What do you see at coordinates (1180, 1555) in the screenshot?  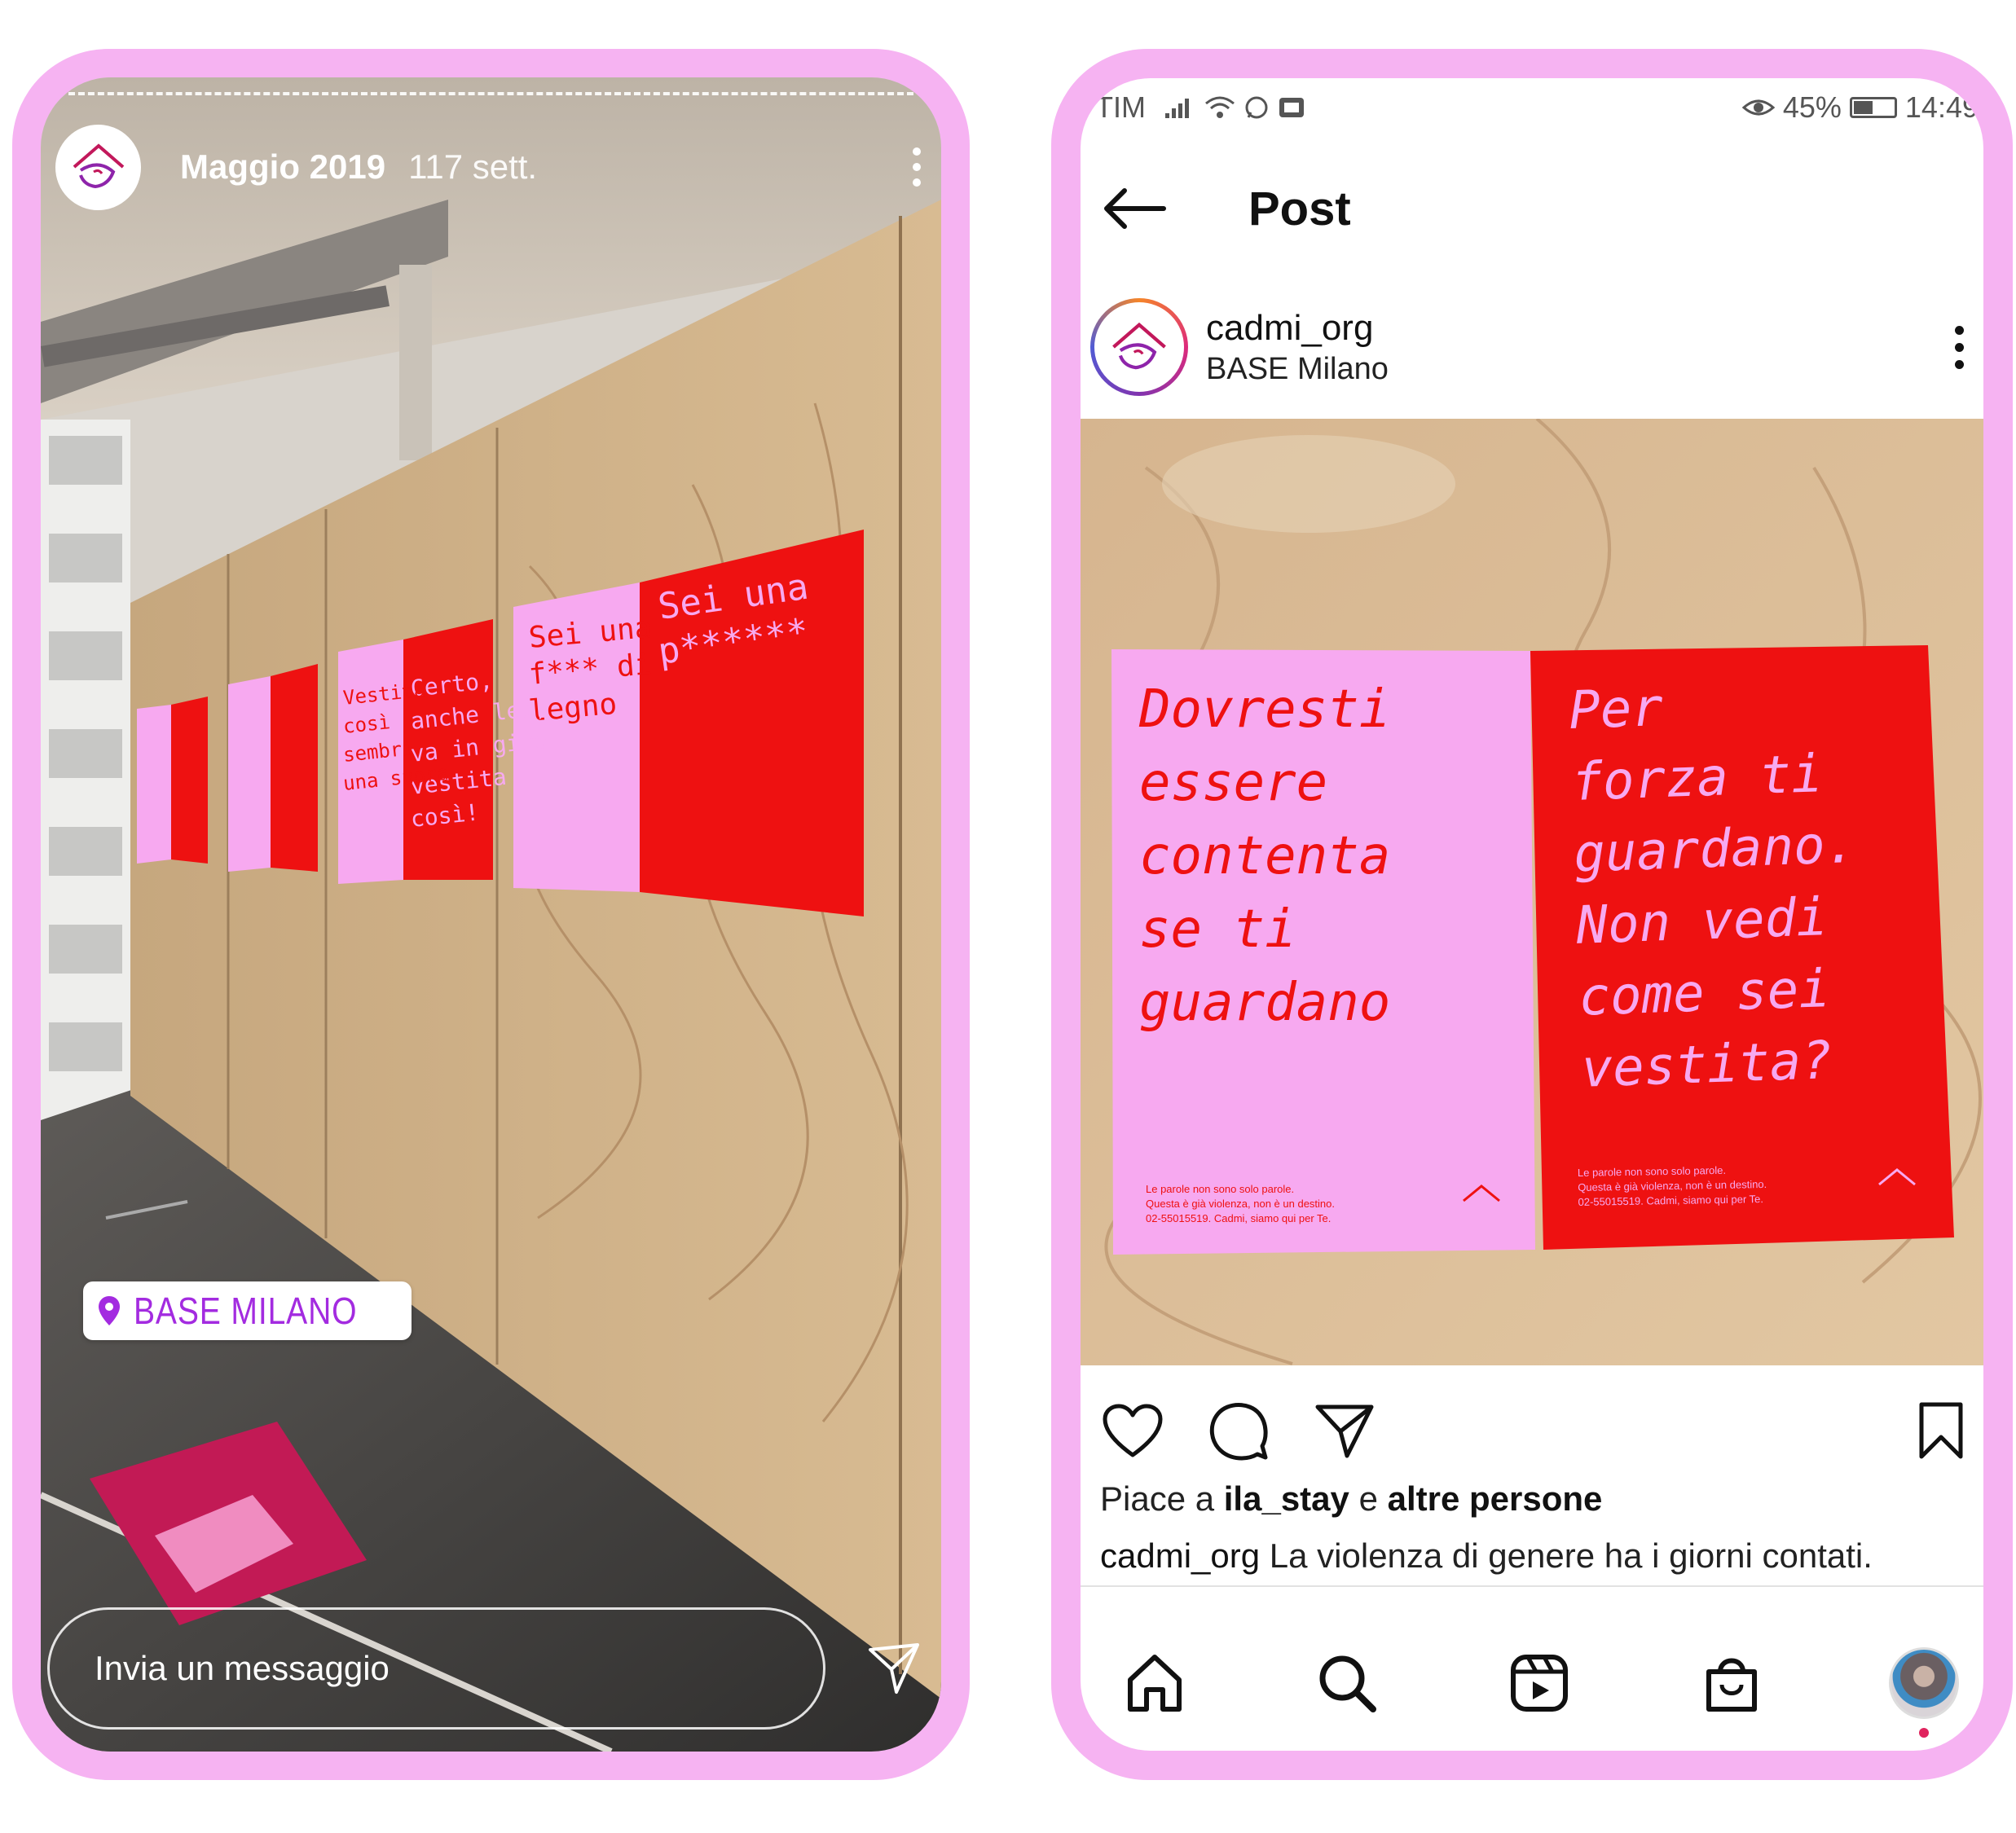 I see `caption-username: cadmi_org` at bounding box center [1180, 1555].